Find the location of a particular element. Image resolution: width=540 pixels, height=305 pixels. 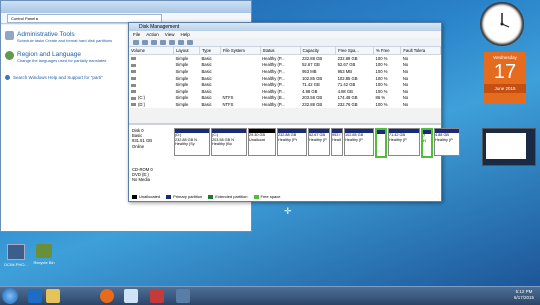

partition-status: Healthy (Bo is located at coordinates (222, 144).